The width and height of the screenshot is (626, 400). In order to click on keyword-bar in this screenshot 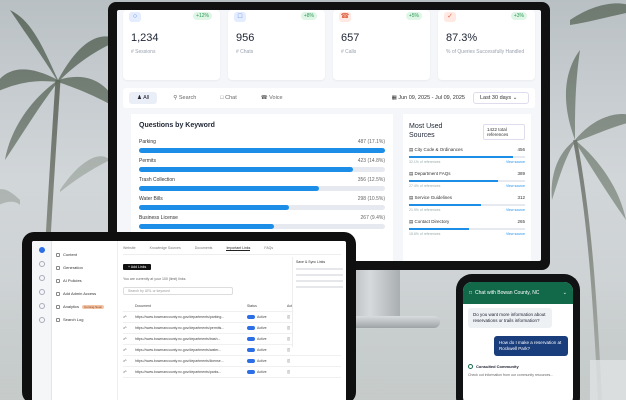, I will do `click(214, 207)`.